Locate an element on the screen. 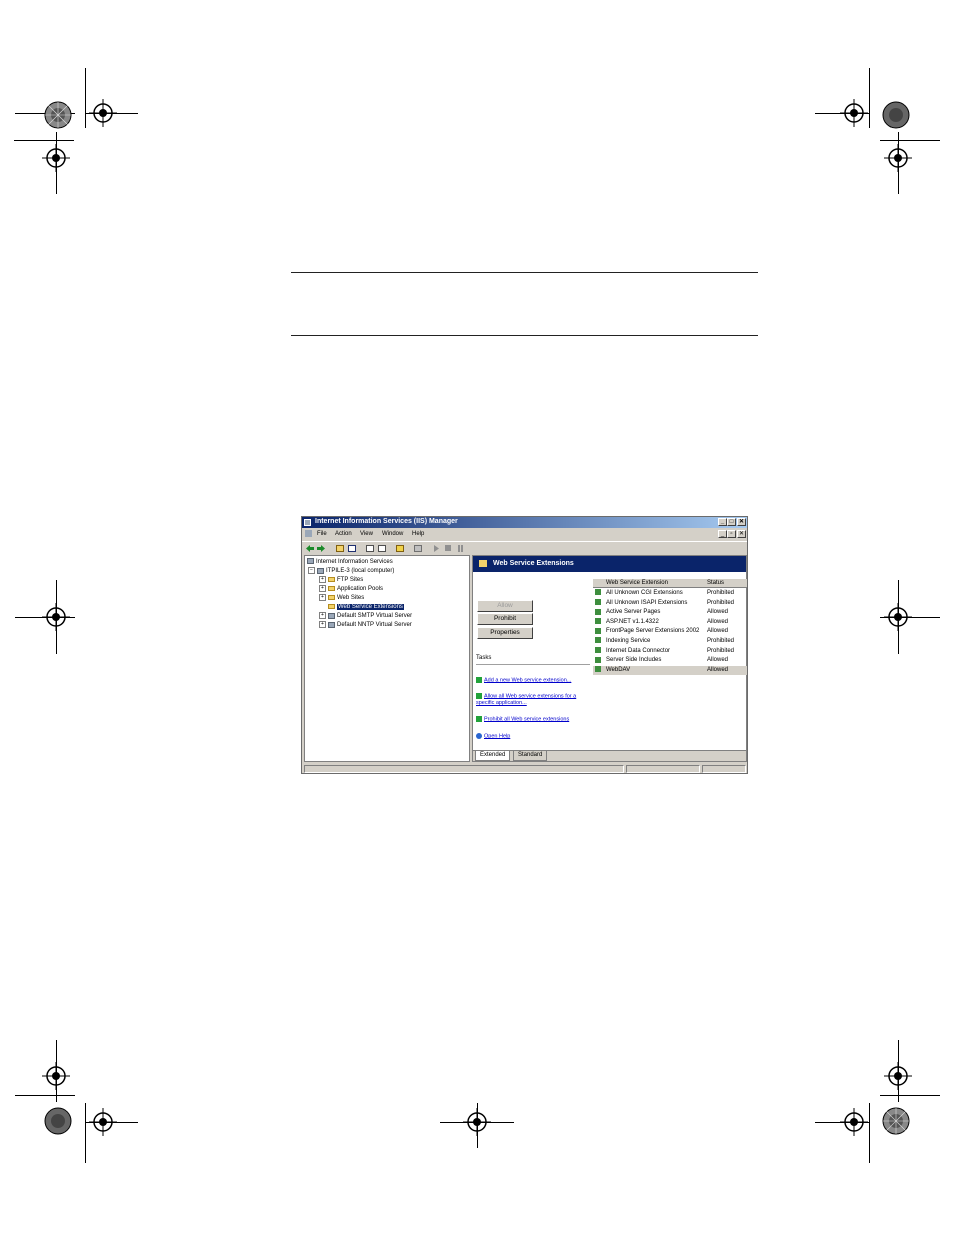  column-header-status: Status is located at coordinates (715, 583).